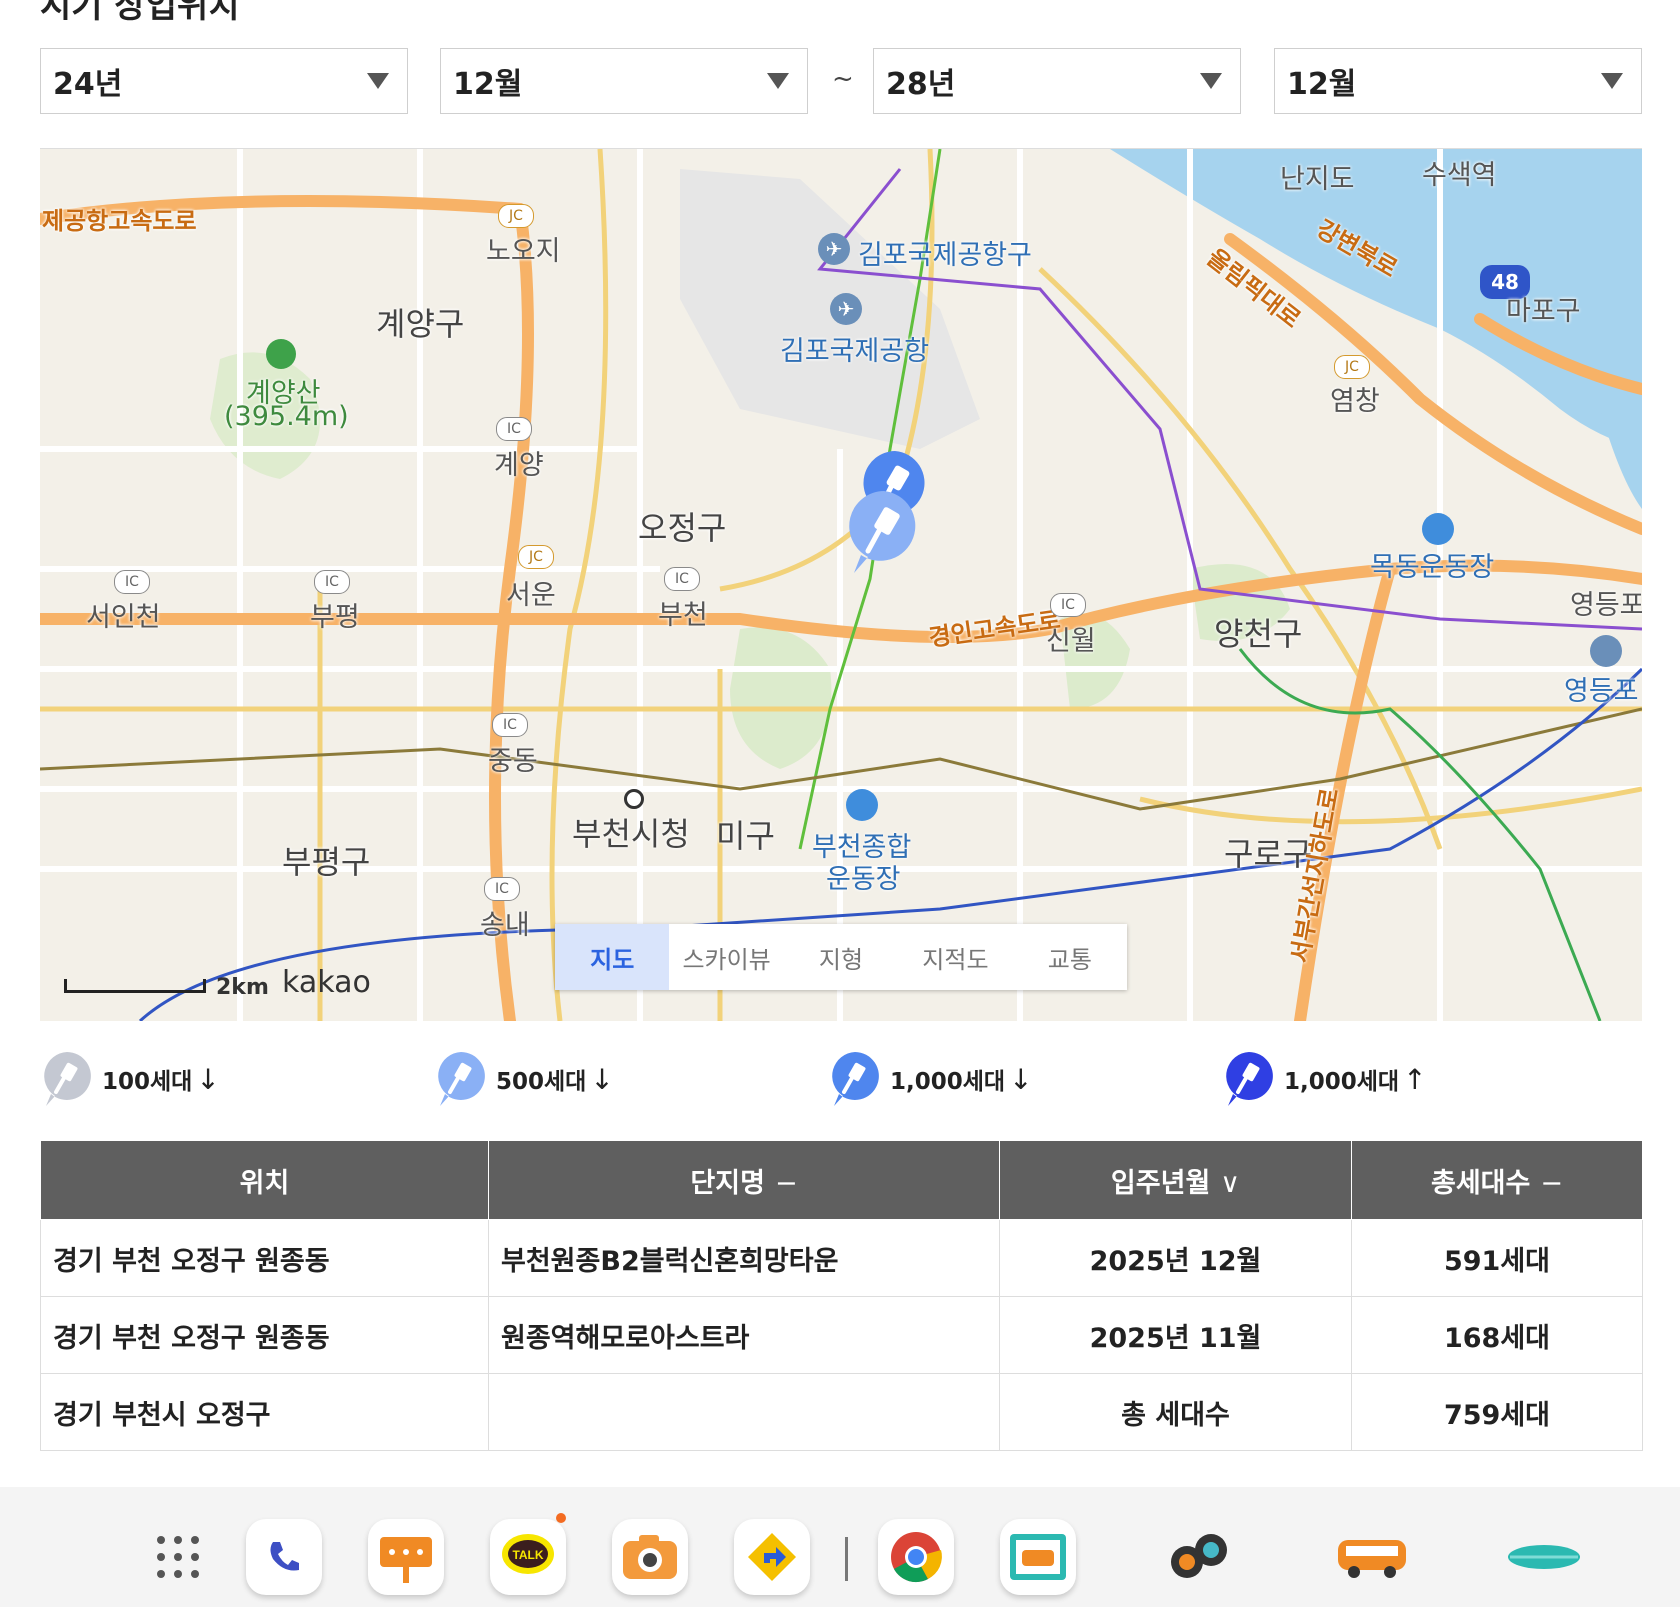 Image resolution: width=1680 pixels, height=1607 pixels. I want to click on kakaotalk-label: TALK, so click(527, 1555).